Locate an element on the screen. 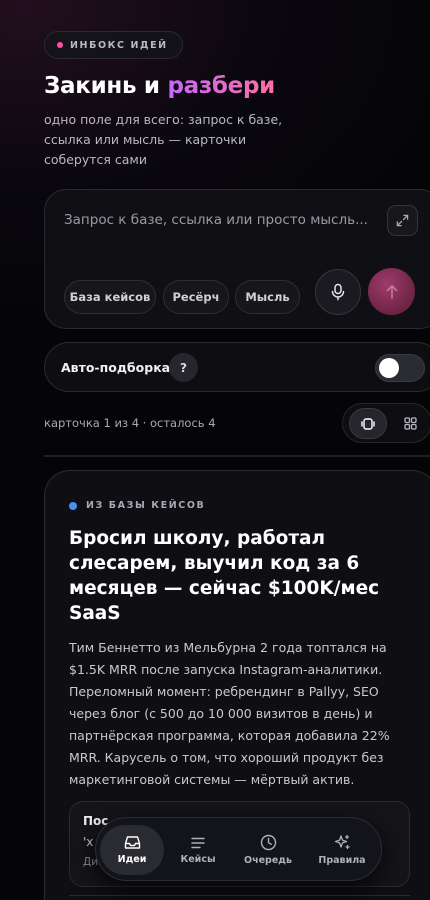 The image size is (430, 900). expand-button is located at coordinates (402, 220).